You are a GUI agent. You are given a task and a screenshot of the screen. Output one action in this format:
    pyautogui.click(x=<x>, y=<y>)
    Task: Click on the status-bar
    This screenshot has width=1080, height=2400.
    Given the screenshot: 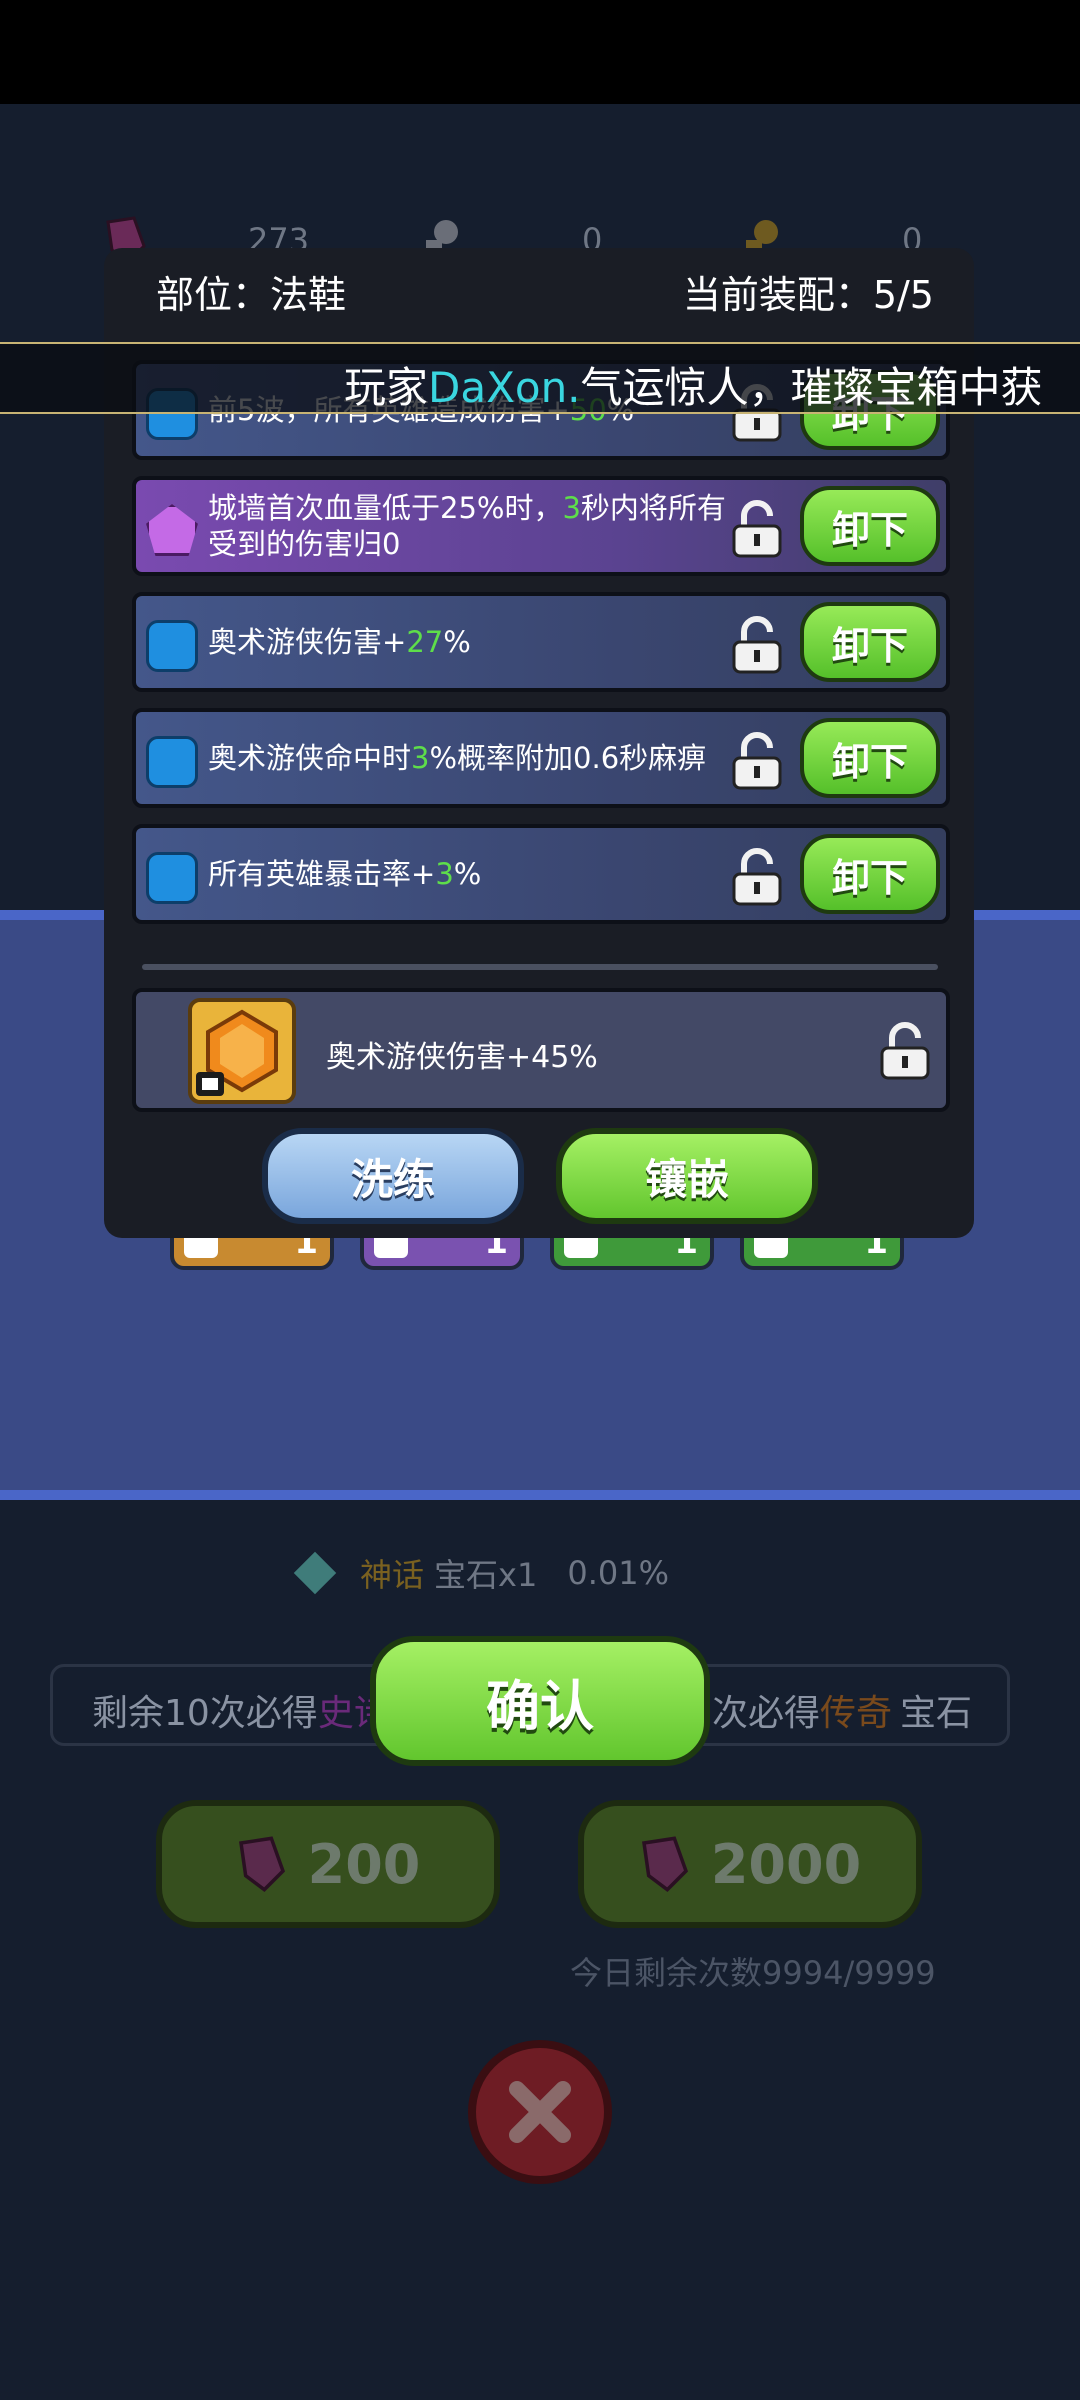 What is the action you would take?
    pyautogui.click(x=540, y=52)
    